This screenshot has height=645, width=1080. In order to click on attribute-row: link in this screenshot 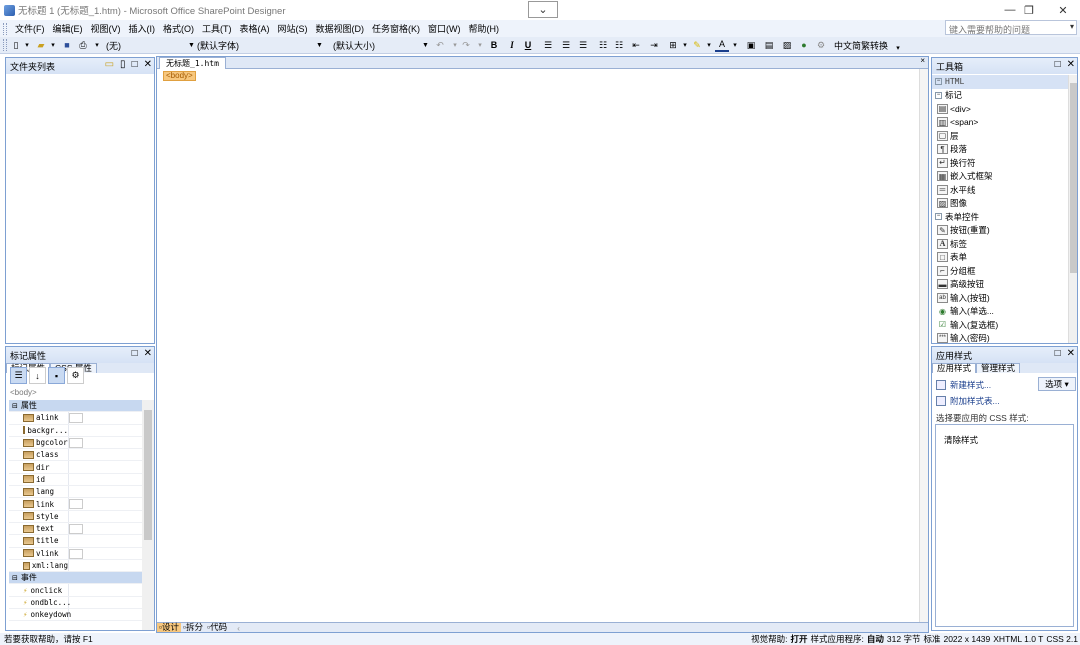, I will do `click(78, 504)`.